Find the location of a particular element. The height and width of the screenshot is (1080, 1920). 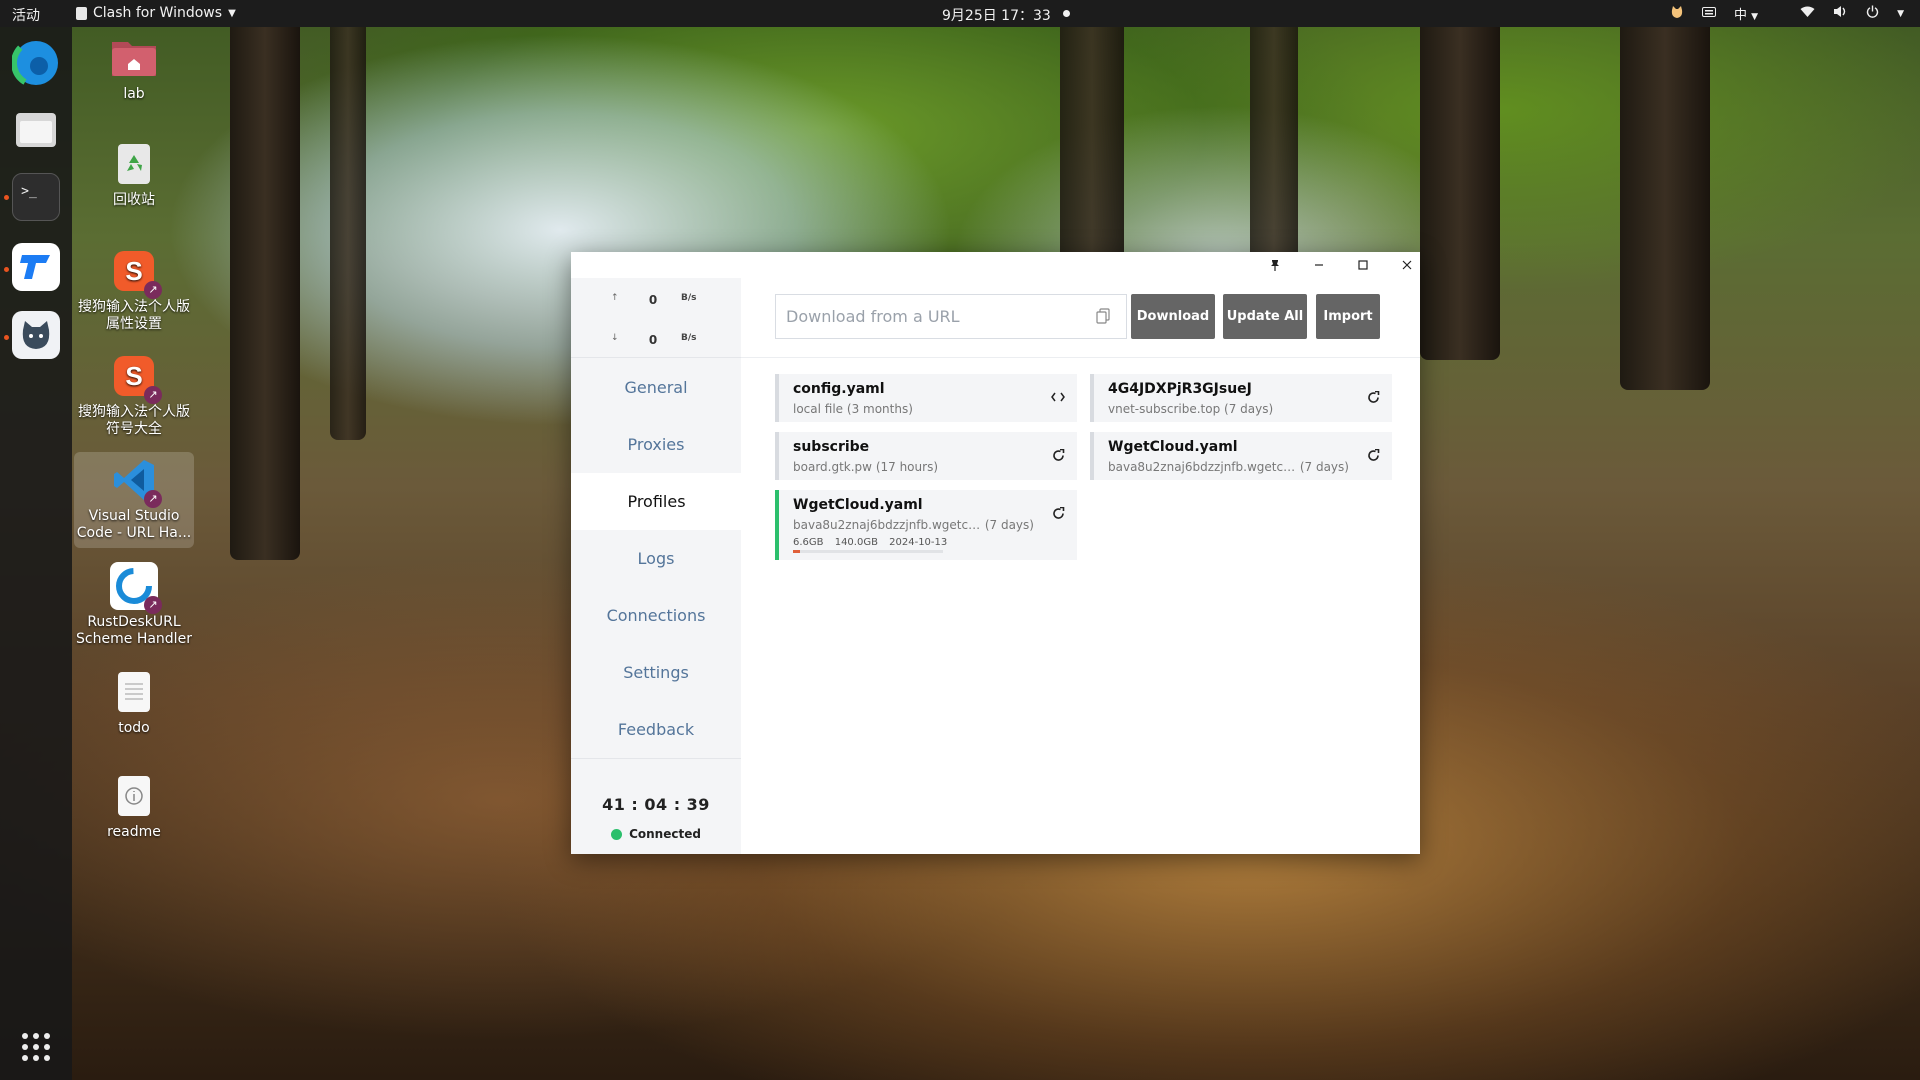

nav-connections: Connections is located at coordinates (656, 615).